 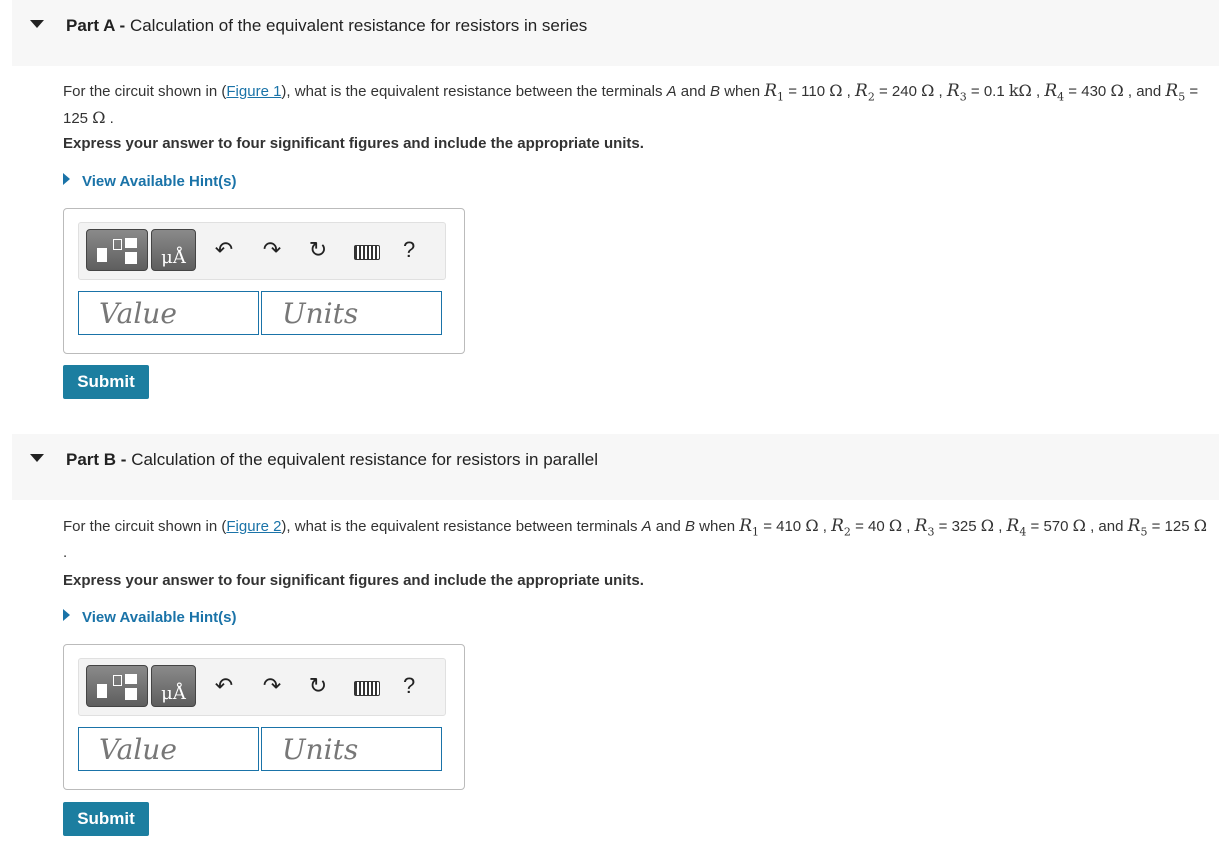 What do you see at coordinates (987, 91) in the screenshot?
I see `resistor-value: = 0.1` at bounding box center [987, 91].